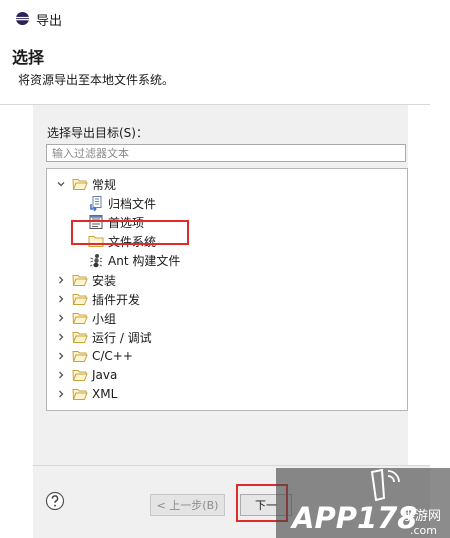 This screenshot has height=538, width=450. What do you see at coordinates (215, 70) in the screenshot?
I see `wizard-header: 选择 将资源导出至本地文件系统。` at bounding box center [215, 70].